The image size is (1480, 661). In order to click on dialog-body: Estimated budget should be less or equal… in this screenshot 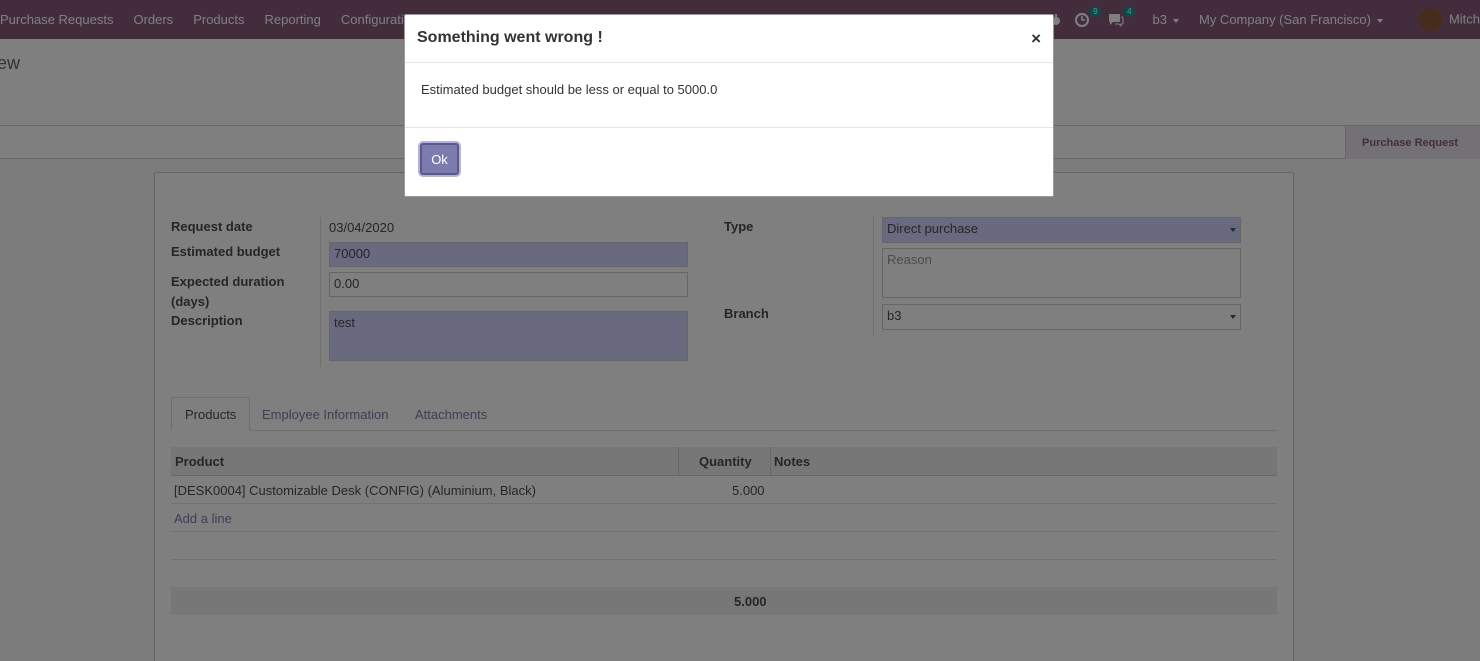, I will do `click(729, 95)`.